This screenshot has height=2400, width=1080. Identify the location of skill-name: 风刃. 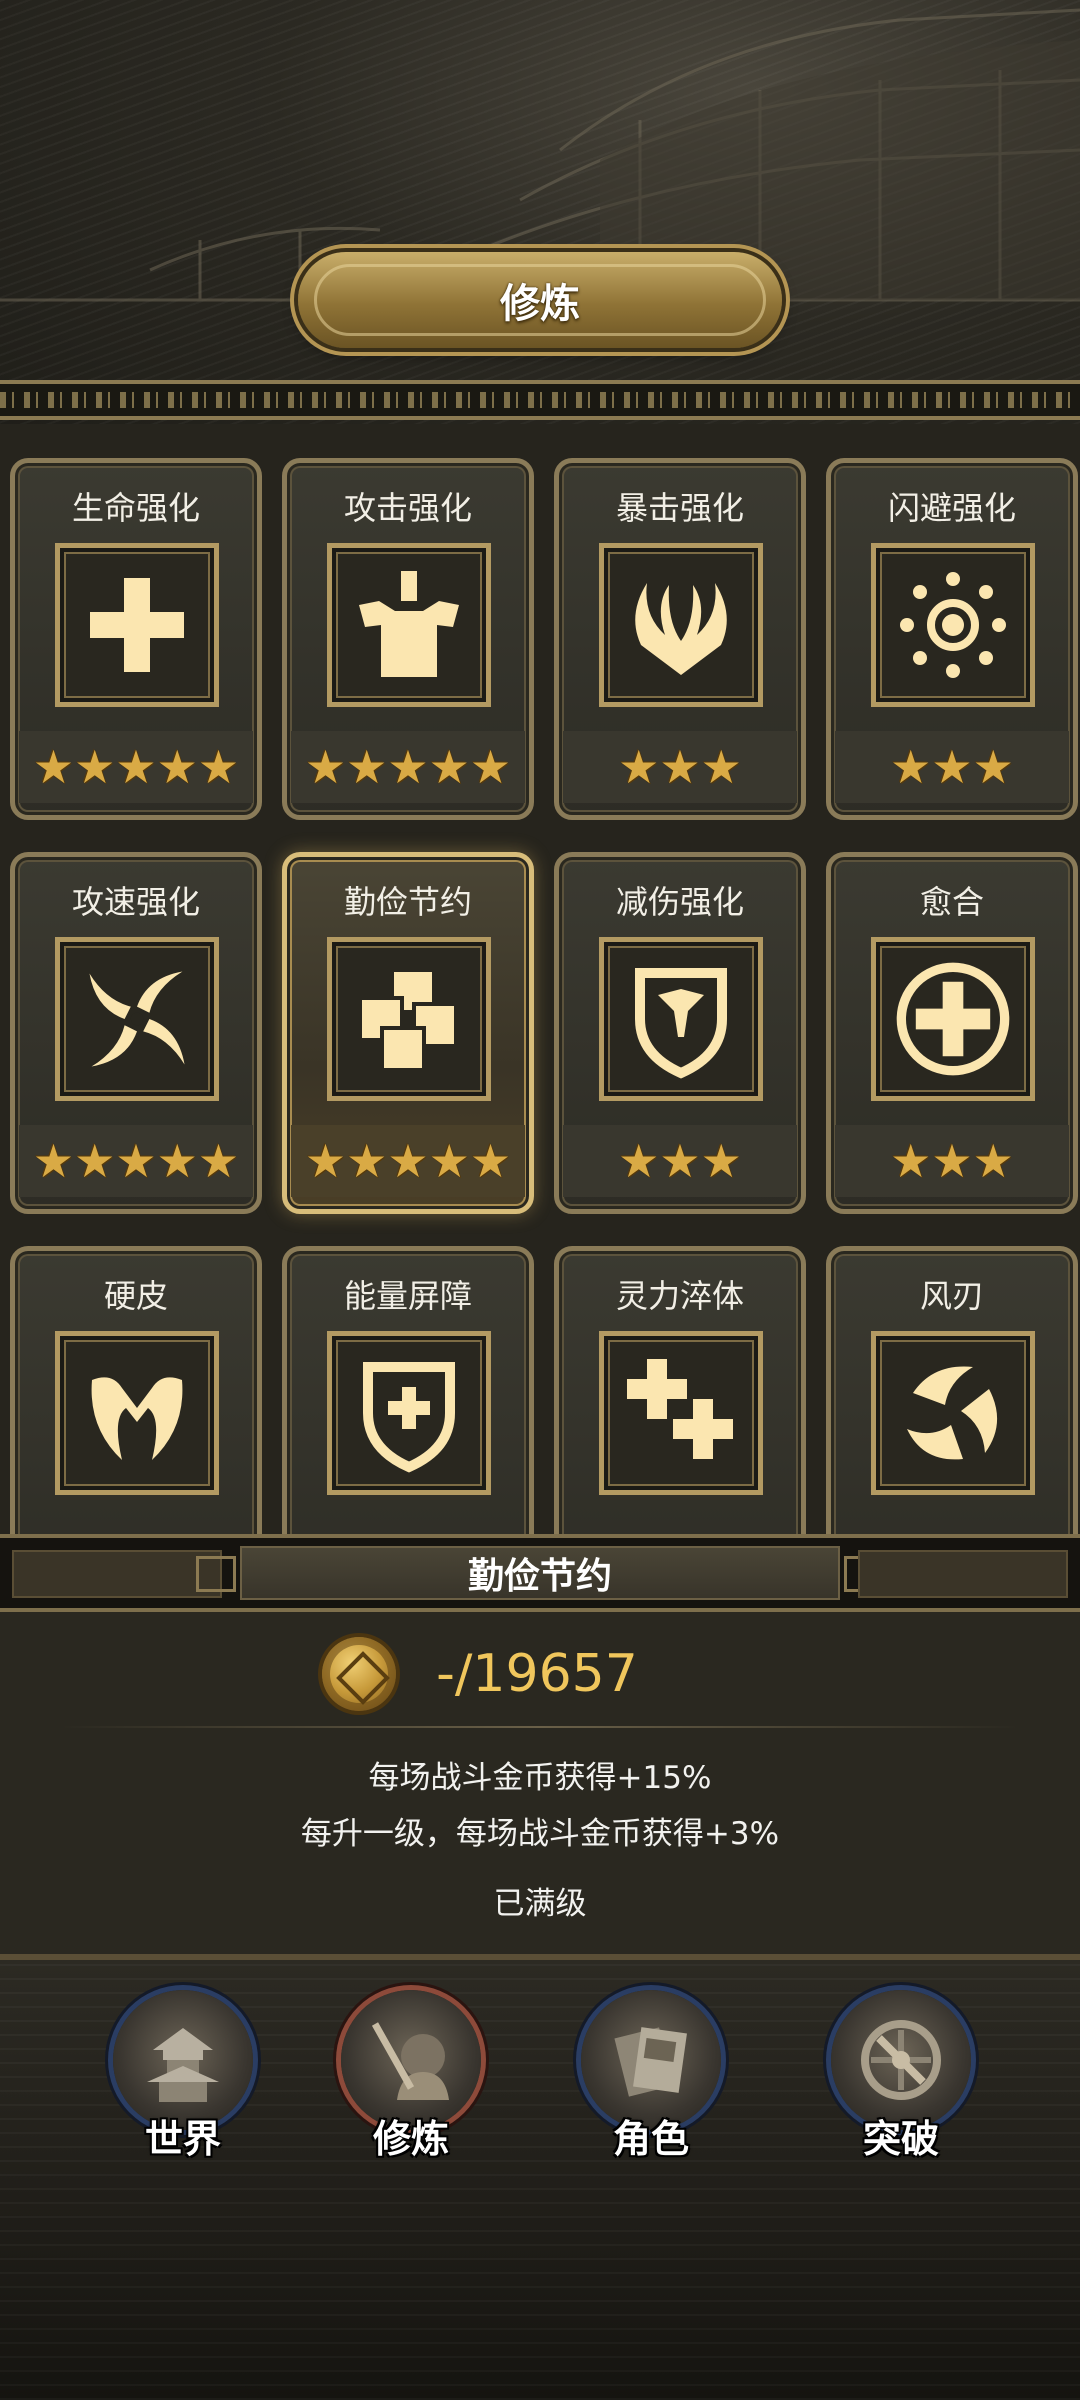
(951, 1296).